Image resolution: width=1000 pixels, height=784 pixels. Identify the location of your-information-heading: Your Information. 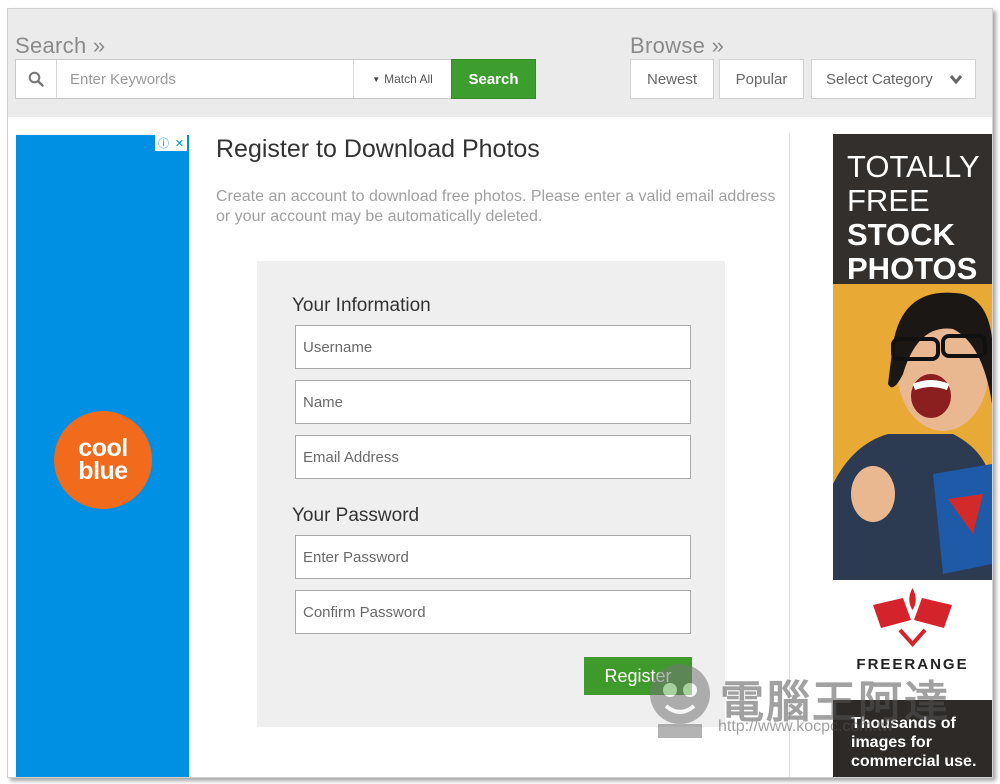
(361, 305).